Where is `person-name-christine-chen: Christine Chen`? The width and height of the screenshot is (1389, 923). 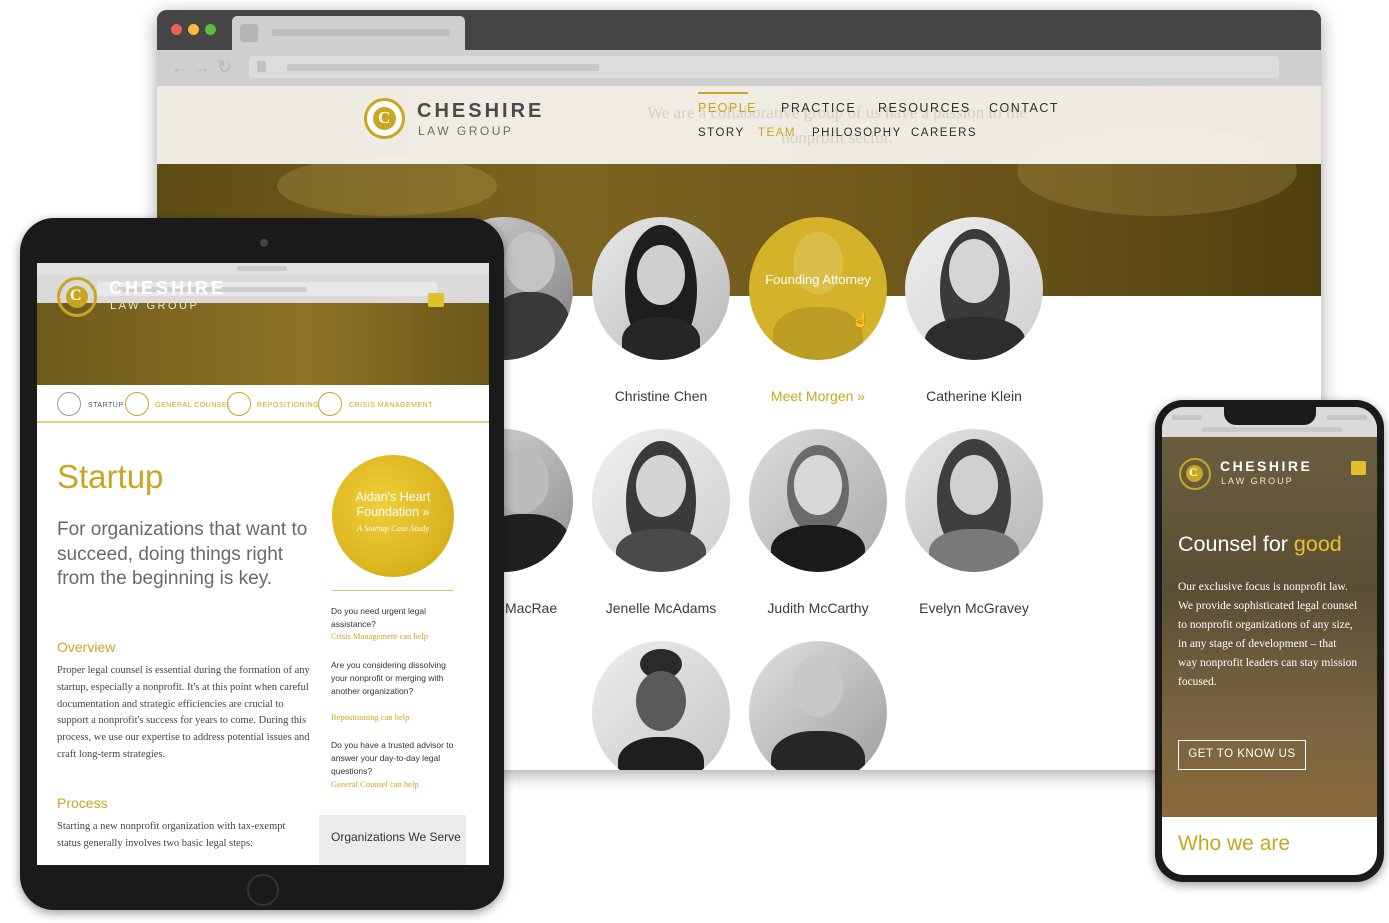 person-name-christine-chen: Christine Chen is located at coordinates (661, 396).